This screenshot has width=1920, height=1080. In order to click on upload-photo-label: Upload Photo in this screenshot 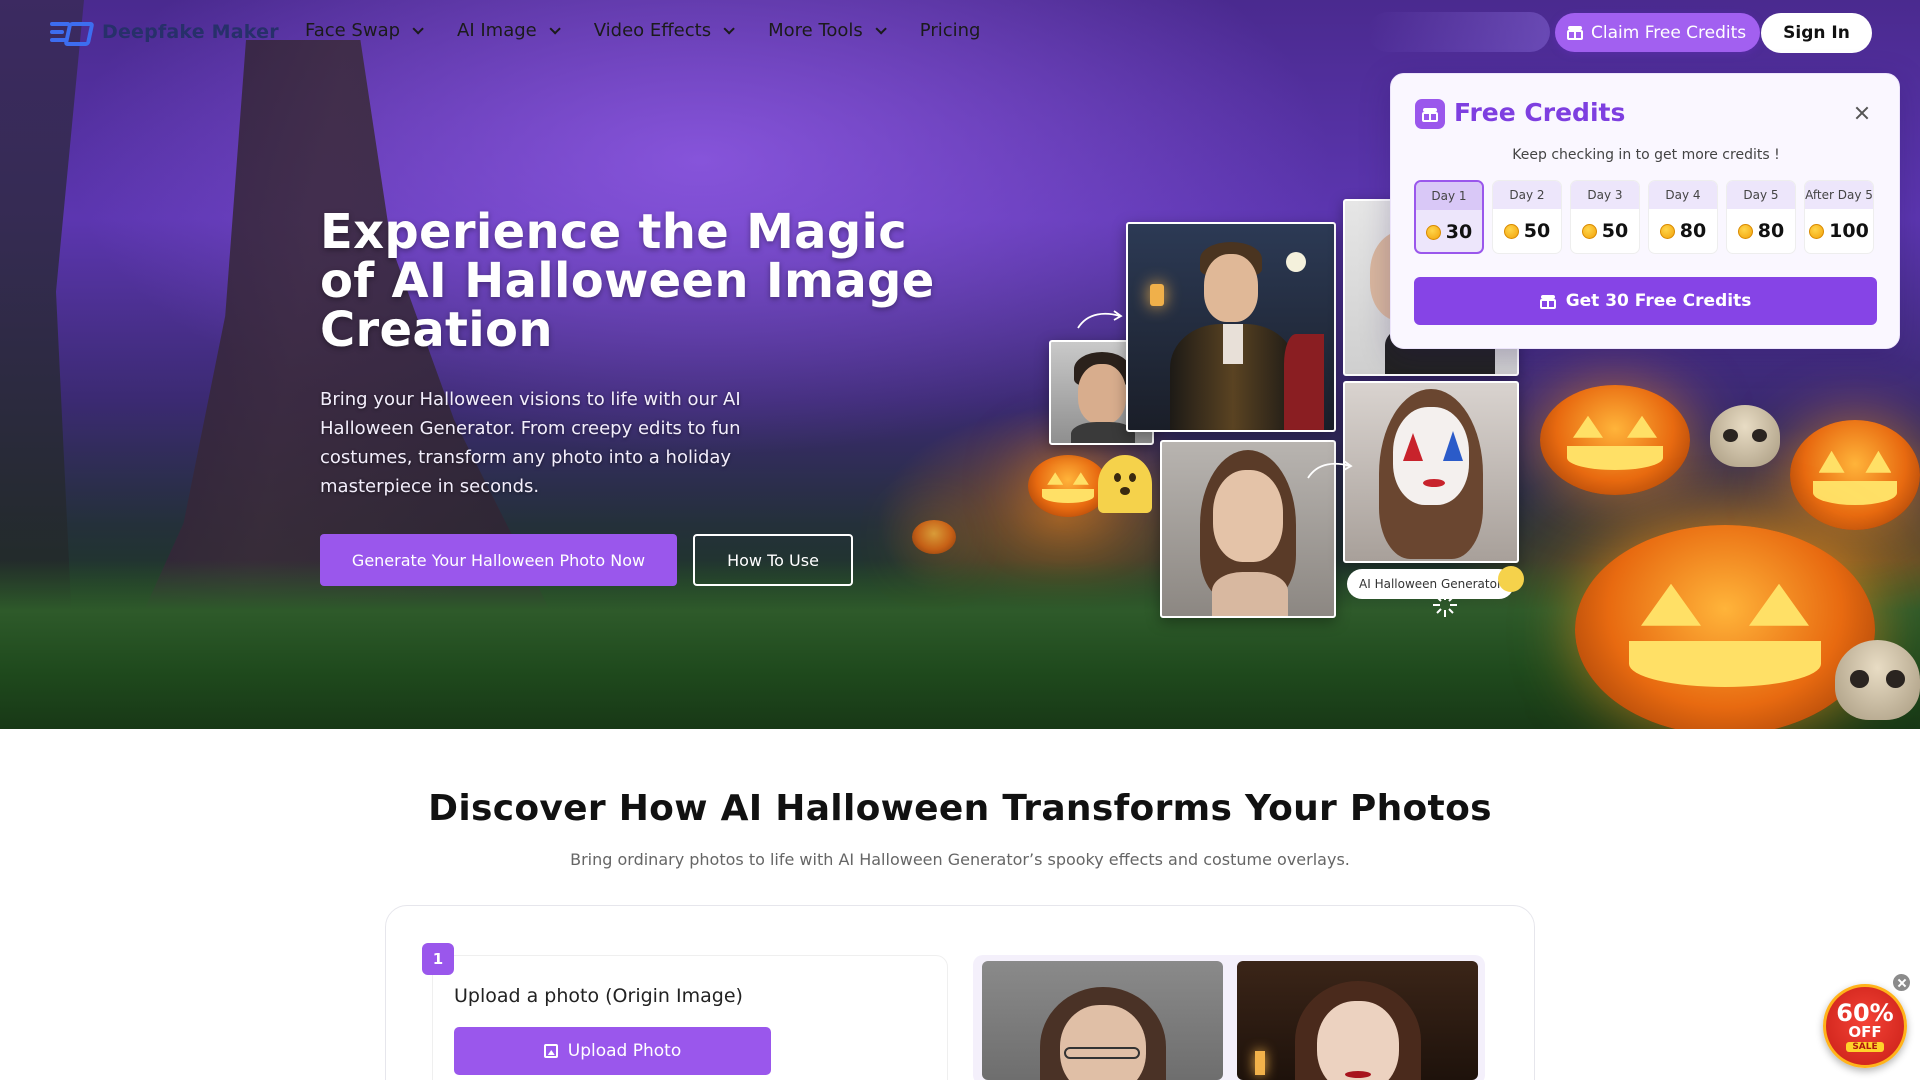, I will do `click(624, 1051)`.